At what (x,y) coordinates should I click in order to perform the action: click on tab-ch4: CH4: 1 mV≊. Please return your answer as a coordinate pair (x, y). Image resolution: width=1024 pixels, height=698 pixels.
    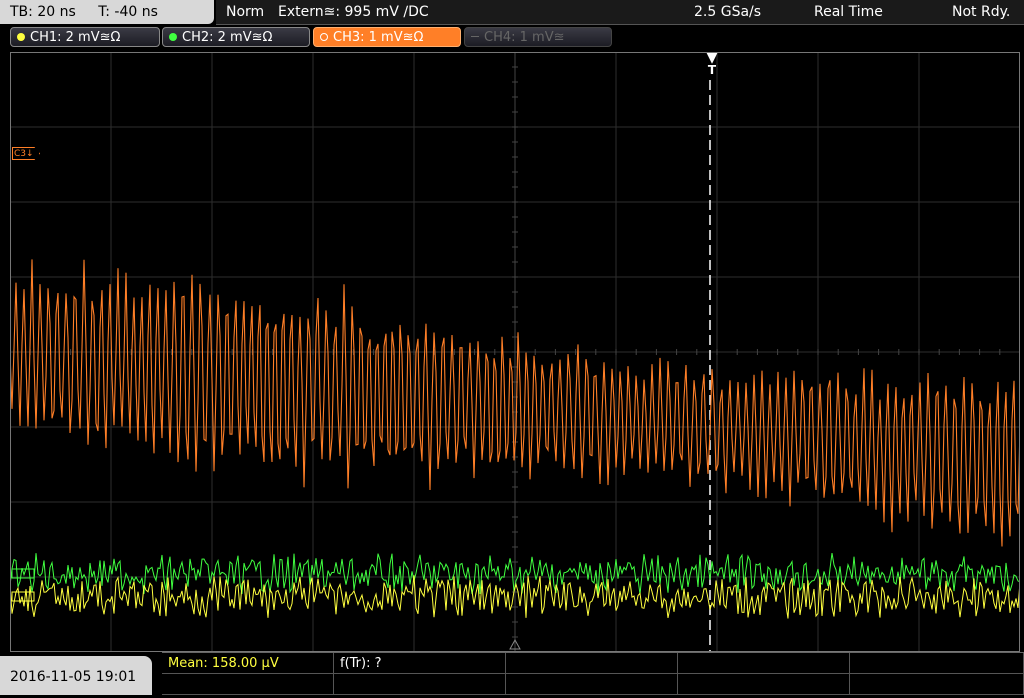
    Looking at the image, I should click on (538, 37).